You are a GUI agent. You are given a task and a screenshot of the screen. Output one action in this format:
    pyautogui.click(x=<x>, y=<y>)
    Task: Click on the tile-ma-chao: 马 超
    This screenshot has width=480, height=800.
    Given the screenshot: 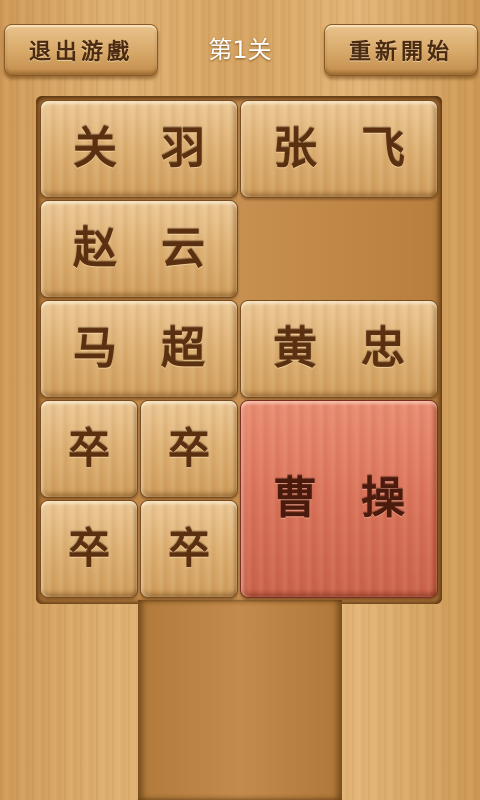 What is the action you would take?
    pyautogui.click(x=139, y=349)
    